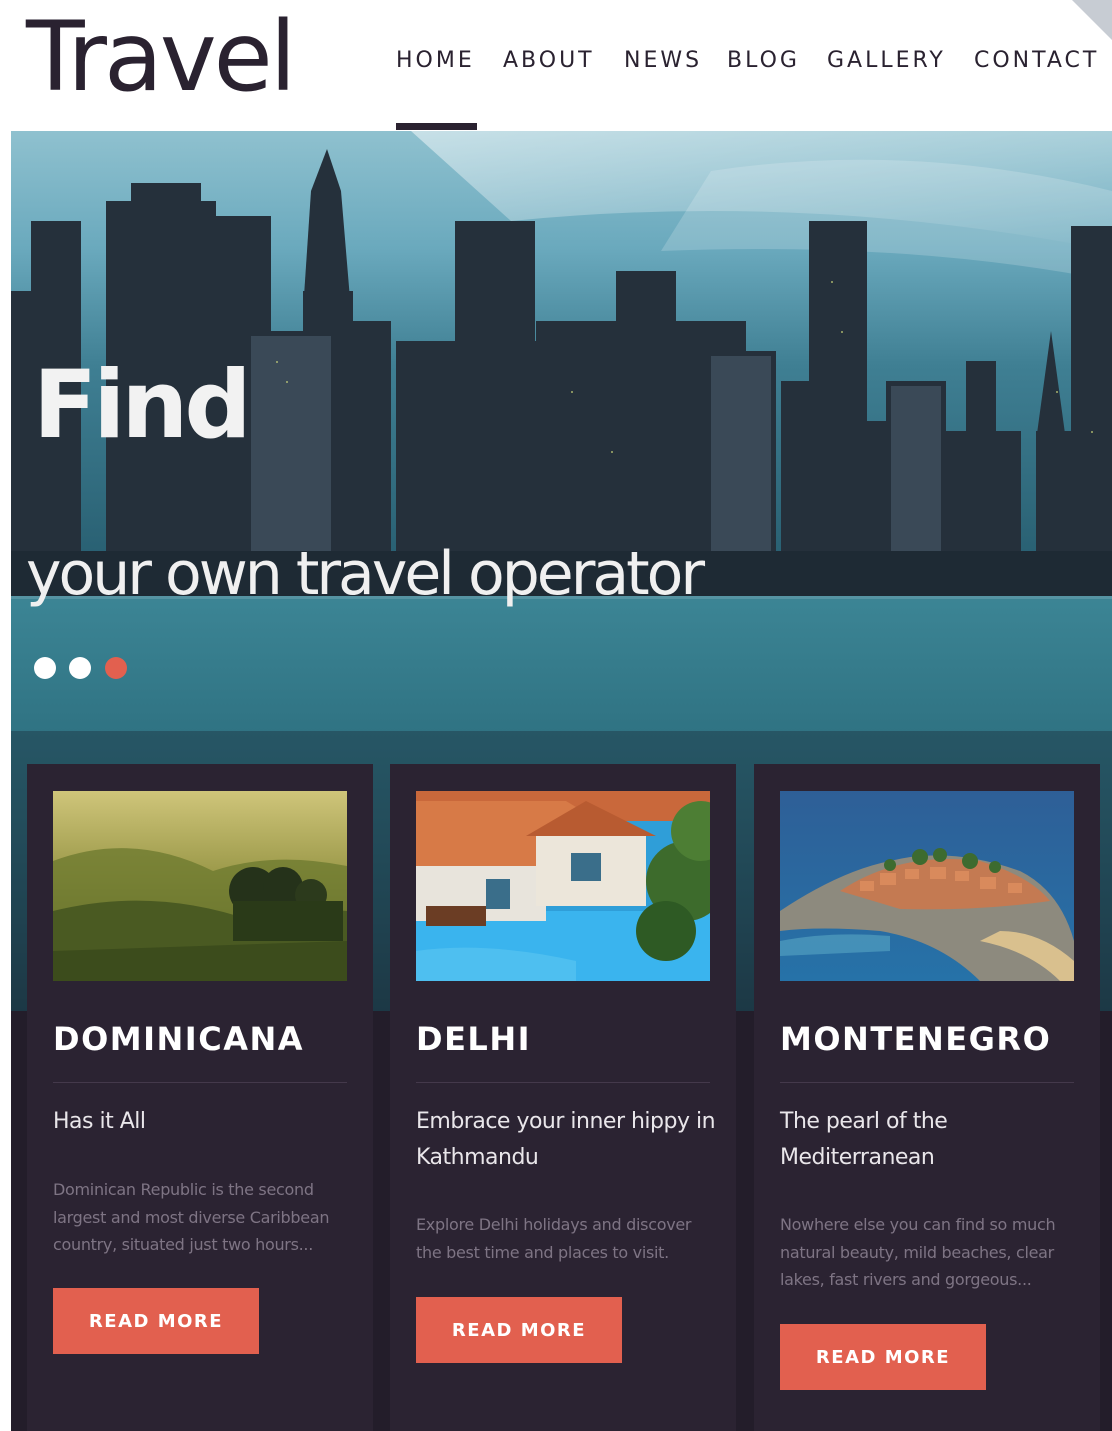 This screenshot has width=1112, height=1431. What do you see at coordinates (116, 668) in the screenshot?
I see `slider-dot-3-active` at bounding box center [116, 668].